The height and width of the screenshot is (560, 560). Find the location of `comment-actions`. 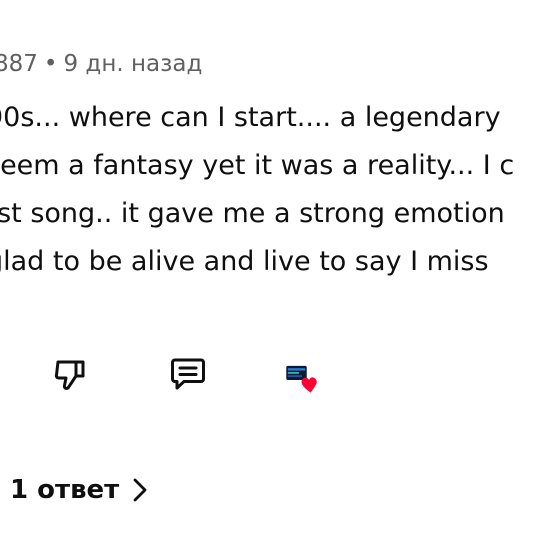

comment-actions is located at coordinates (280, 377).